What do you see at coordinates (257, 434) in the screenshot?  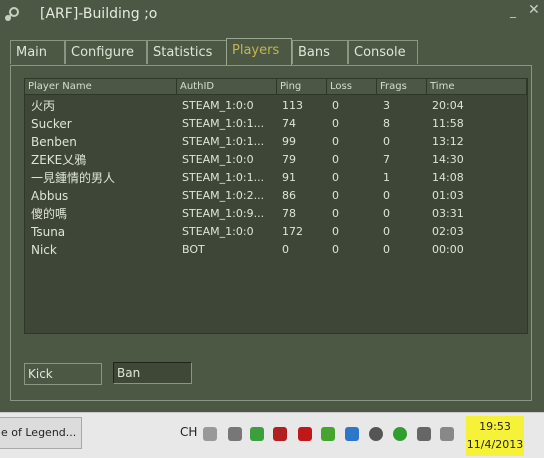 I see `shield-icon` at bounding box center [257, 434].